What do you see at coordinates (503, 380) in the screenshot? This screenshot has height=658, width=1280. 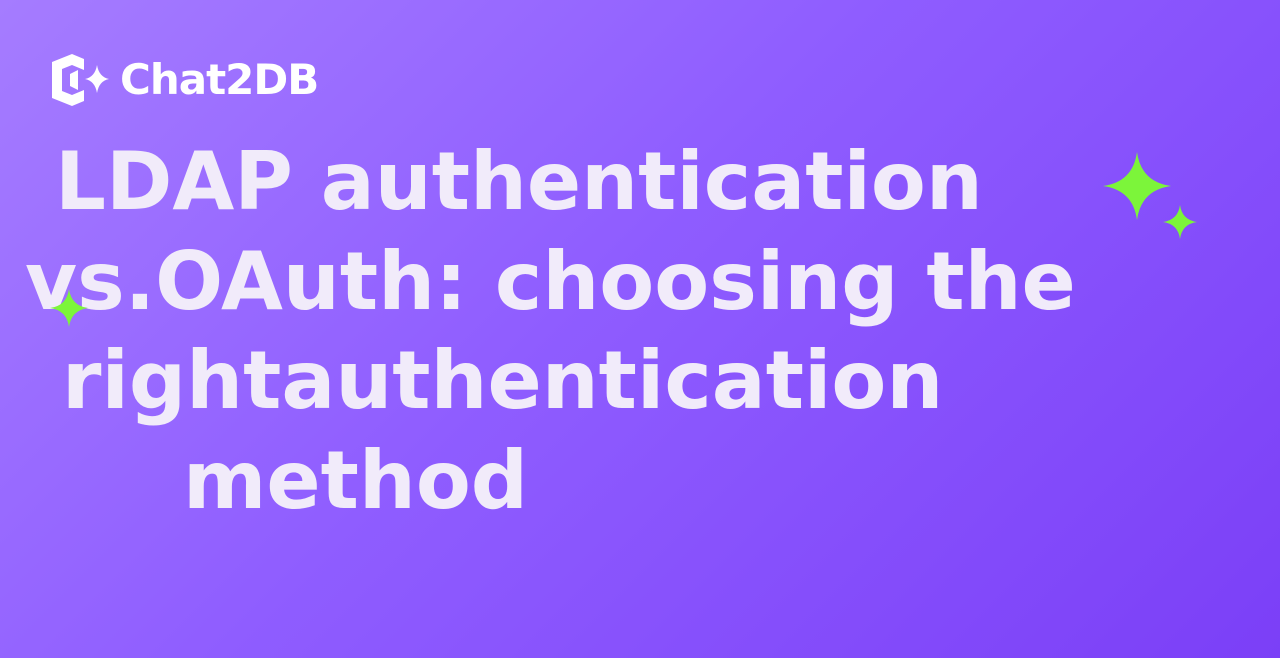 I see `title-line-3: rightauthentication` at bounding box center [503, 380].